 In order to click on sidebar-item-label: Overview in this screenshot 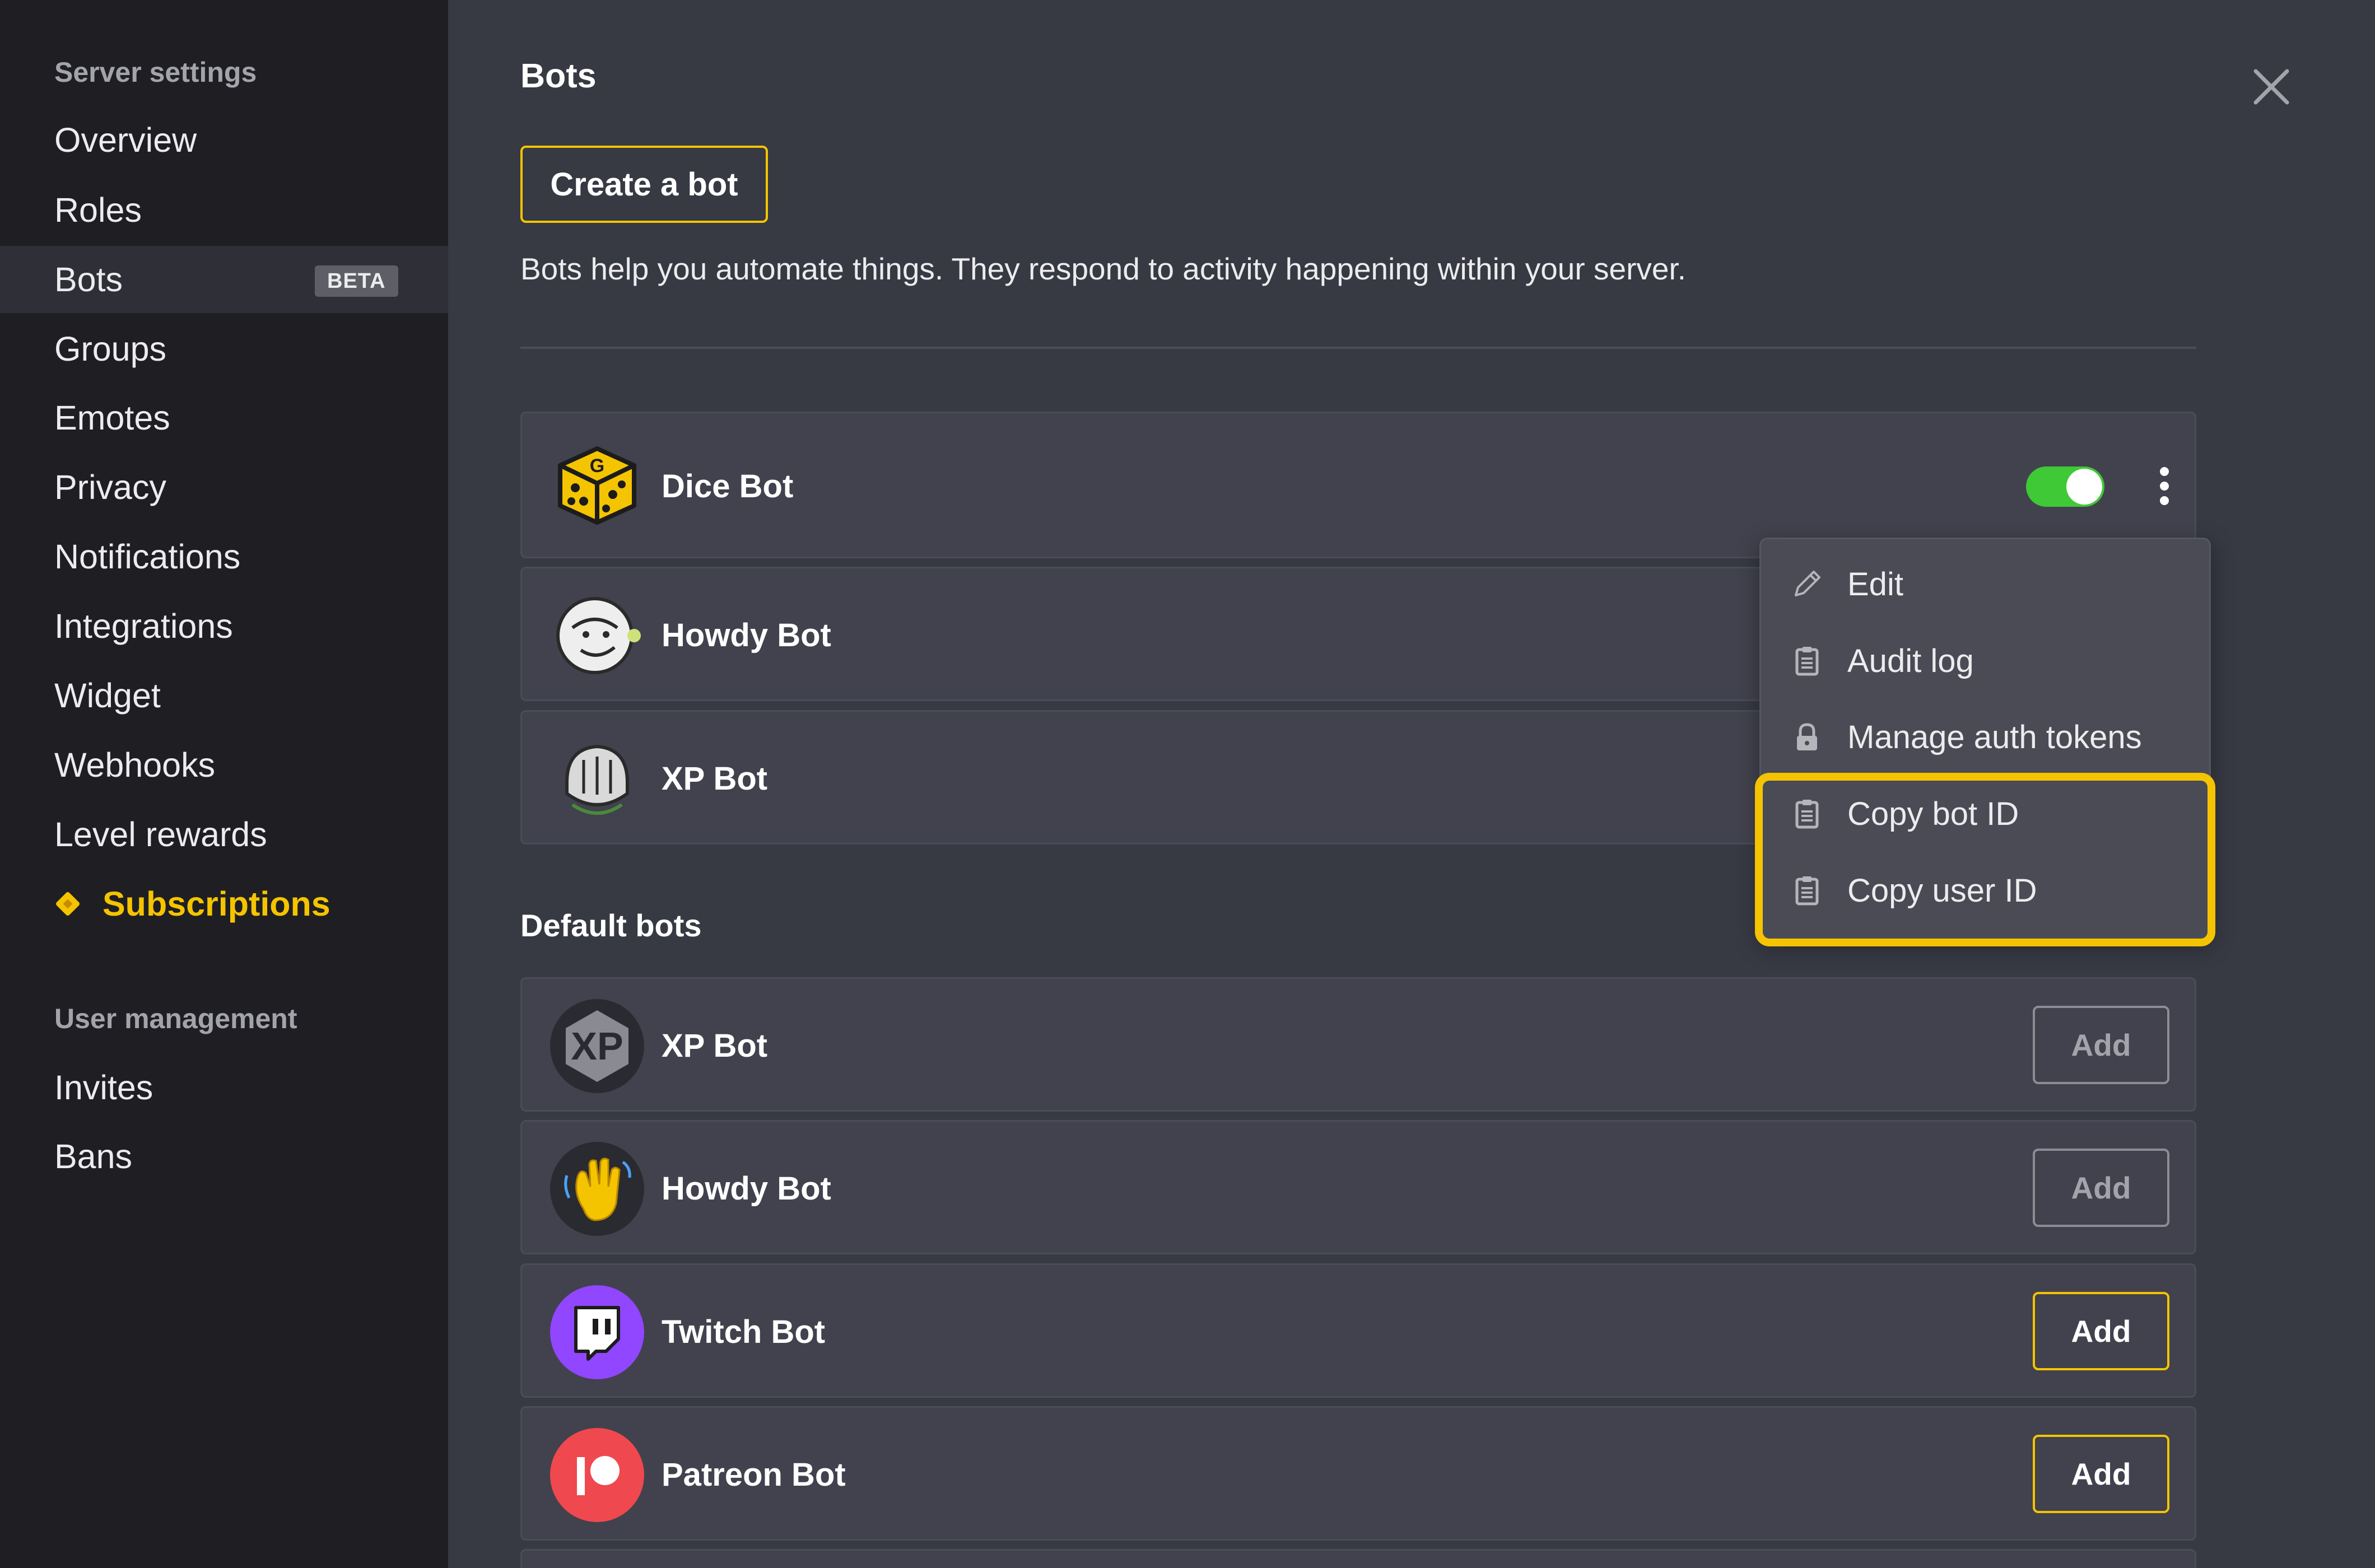, I will do `click(125, 140)`.